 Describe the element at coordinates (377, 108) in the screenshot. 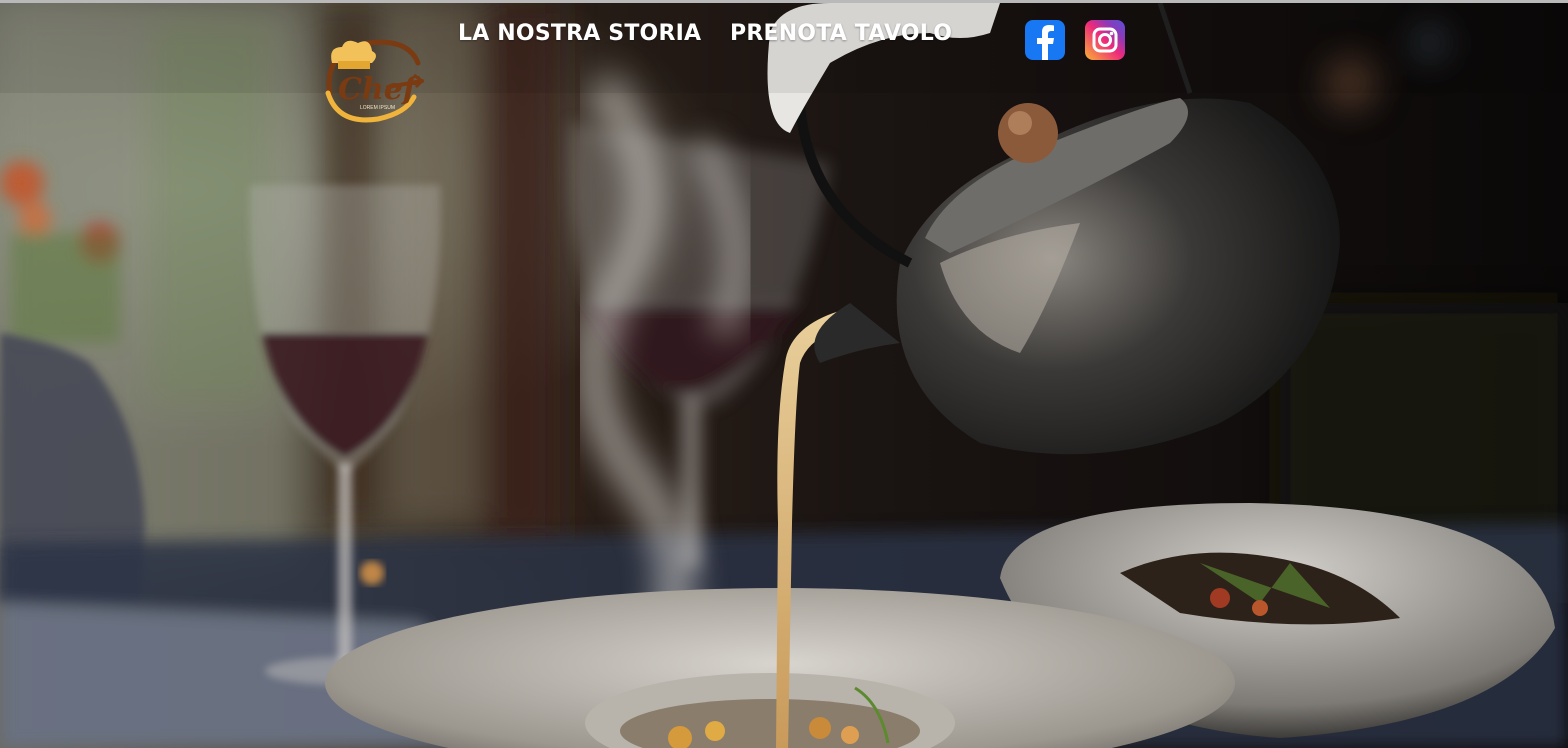

I see `logo-tagline: LOREM IPSUM` at that location.